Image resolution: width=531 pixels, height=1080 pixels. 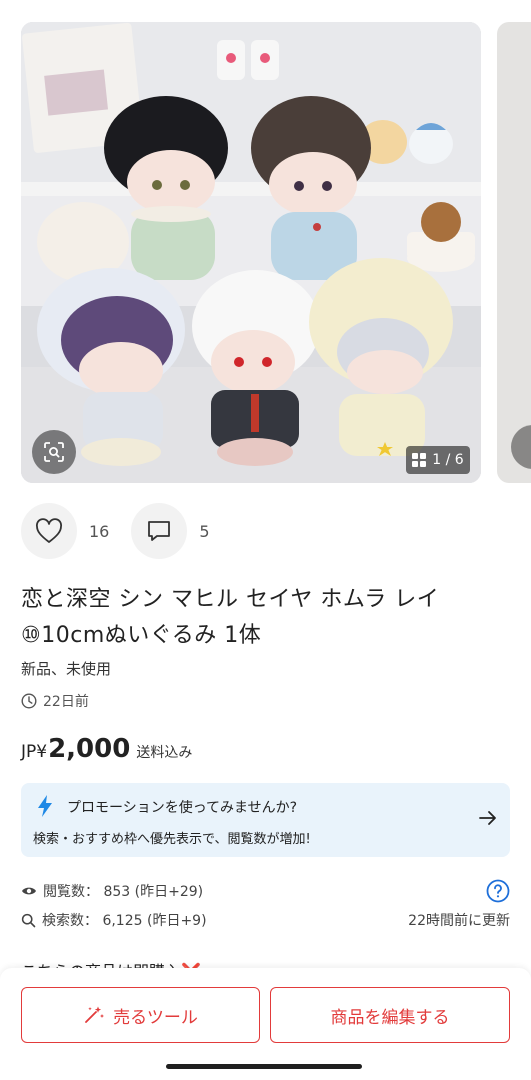 I want to click on promotion-title: プロモーションを使ってみませんか?, so click(x=182, y=808).